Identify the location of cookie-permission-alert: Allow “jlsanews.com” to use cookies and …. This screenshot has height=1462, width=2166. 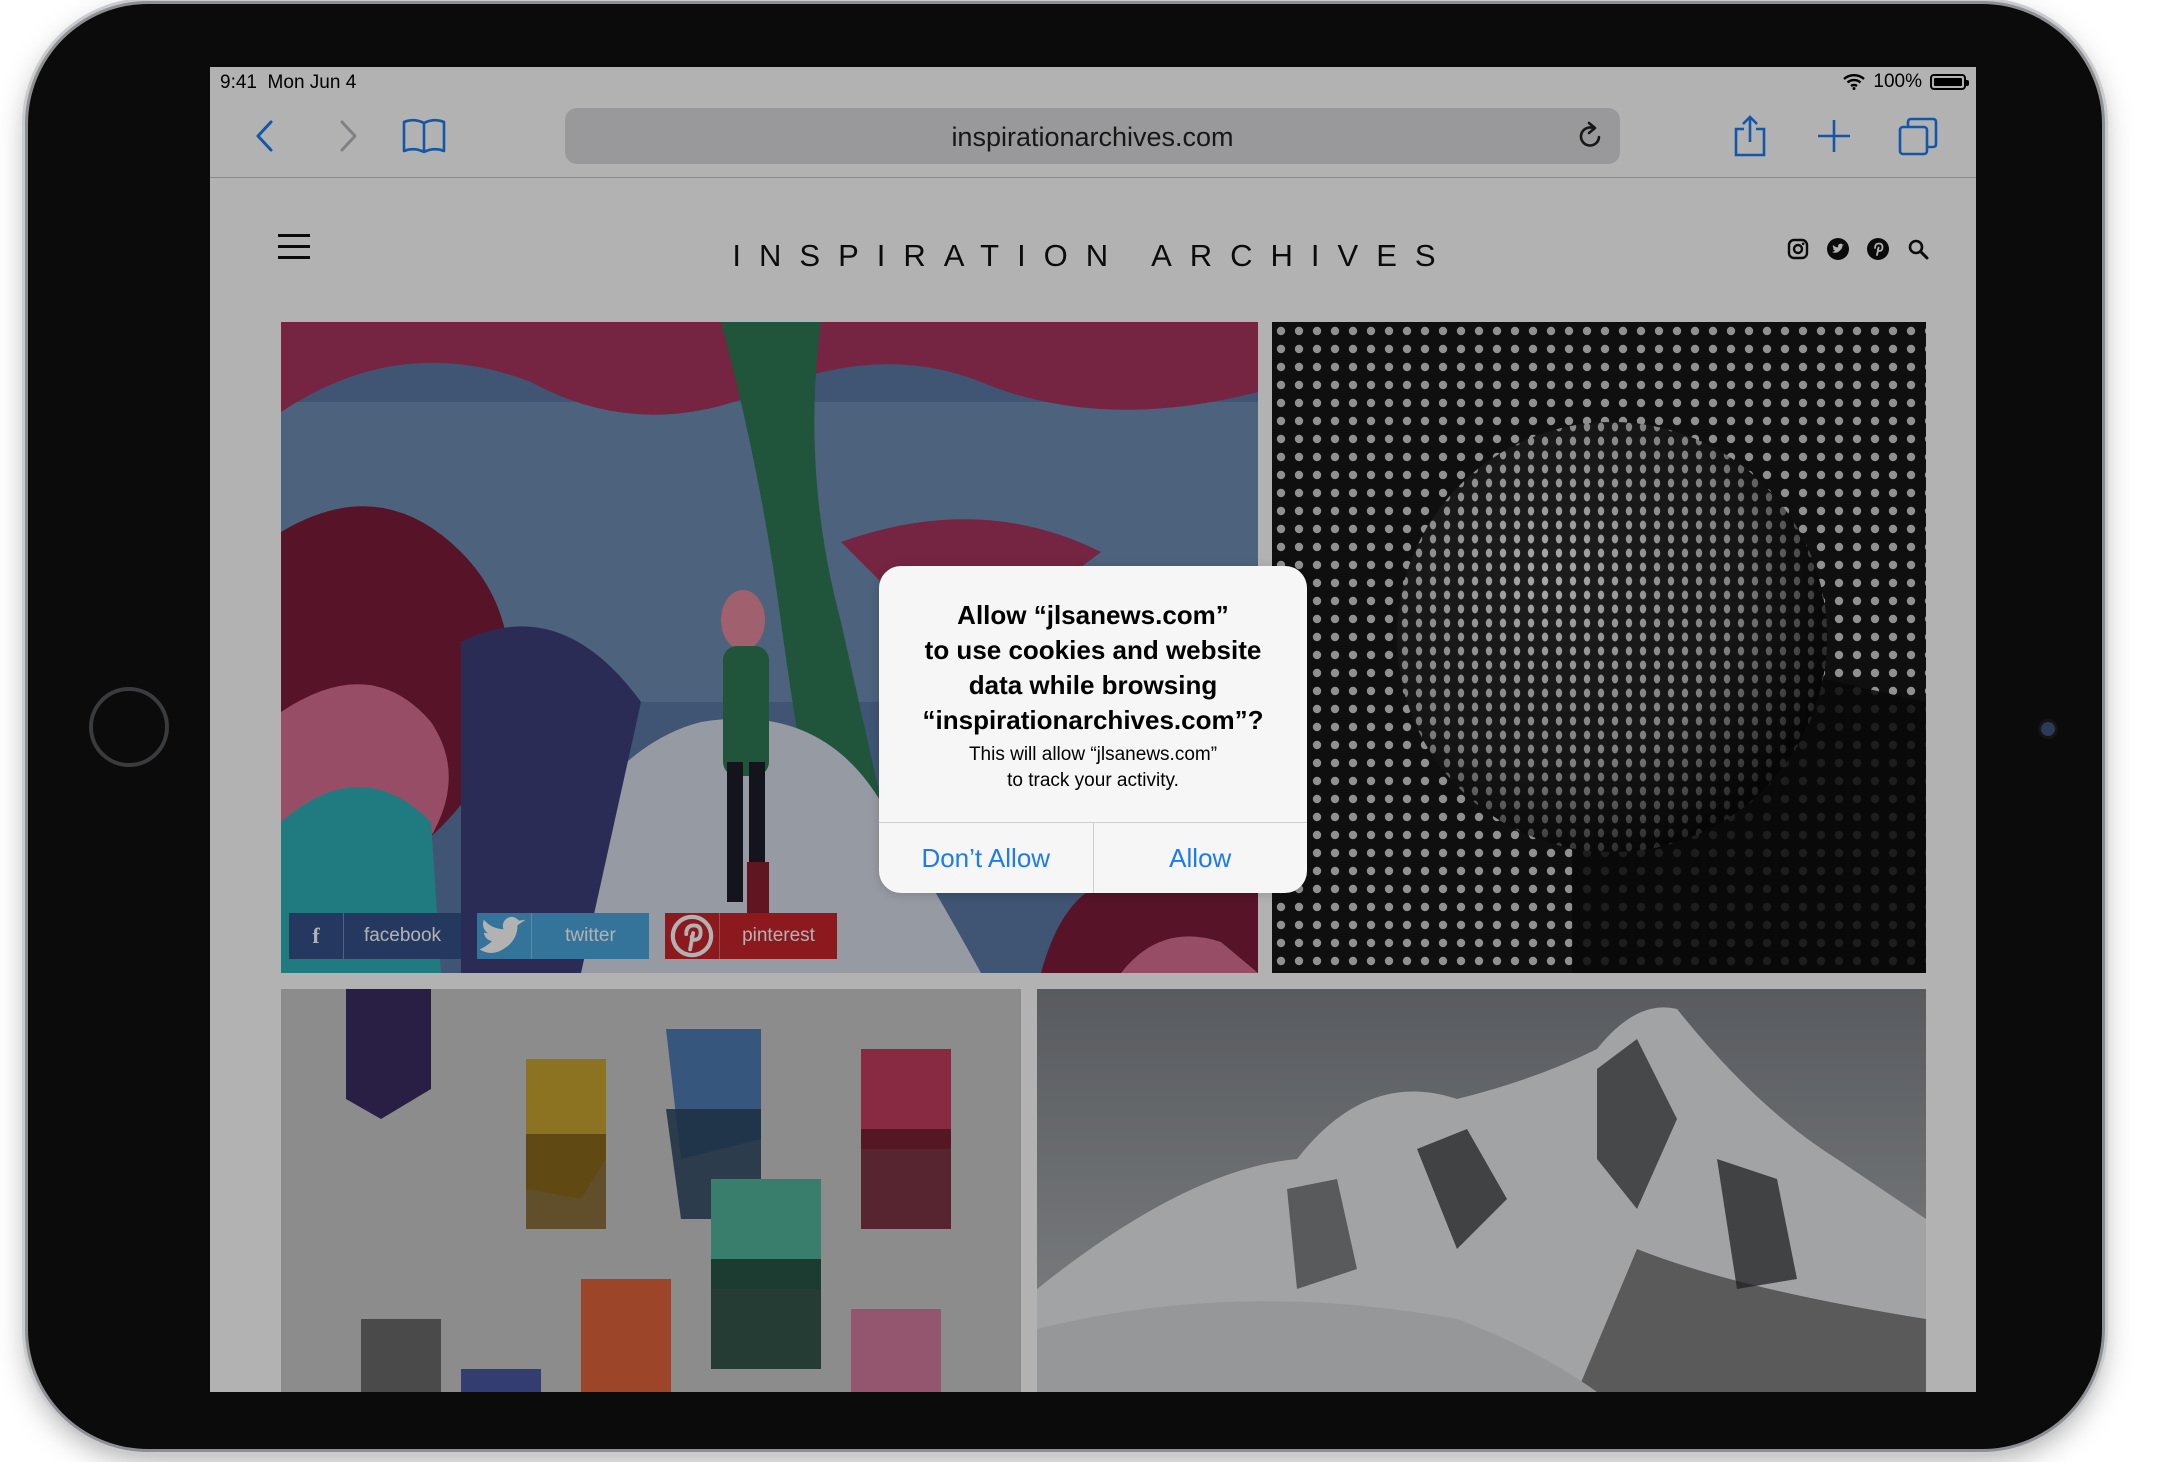
(1093, 729).